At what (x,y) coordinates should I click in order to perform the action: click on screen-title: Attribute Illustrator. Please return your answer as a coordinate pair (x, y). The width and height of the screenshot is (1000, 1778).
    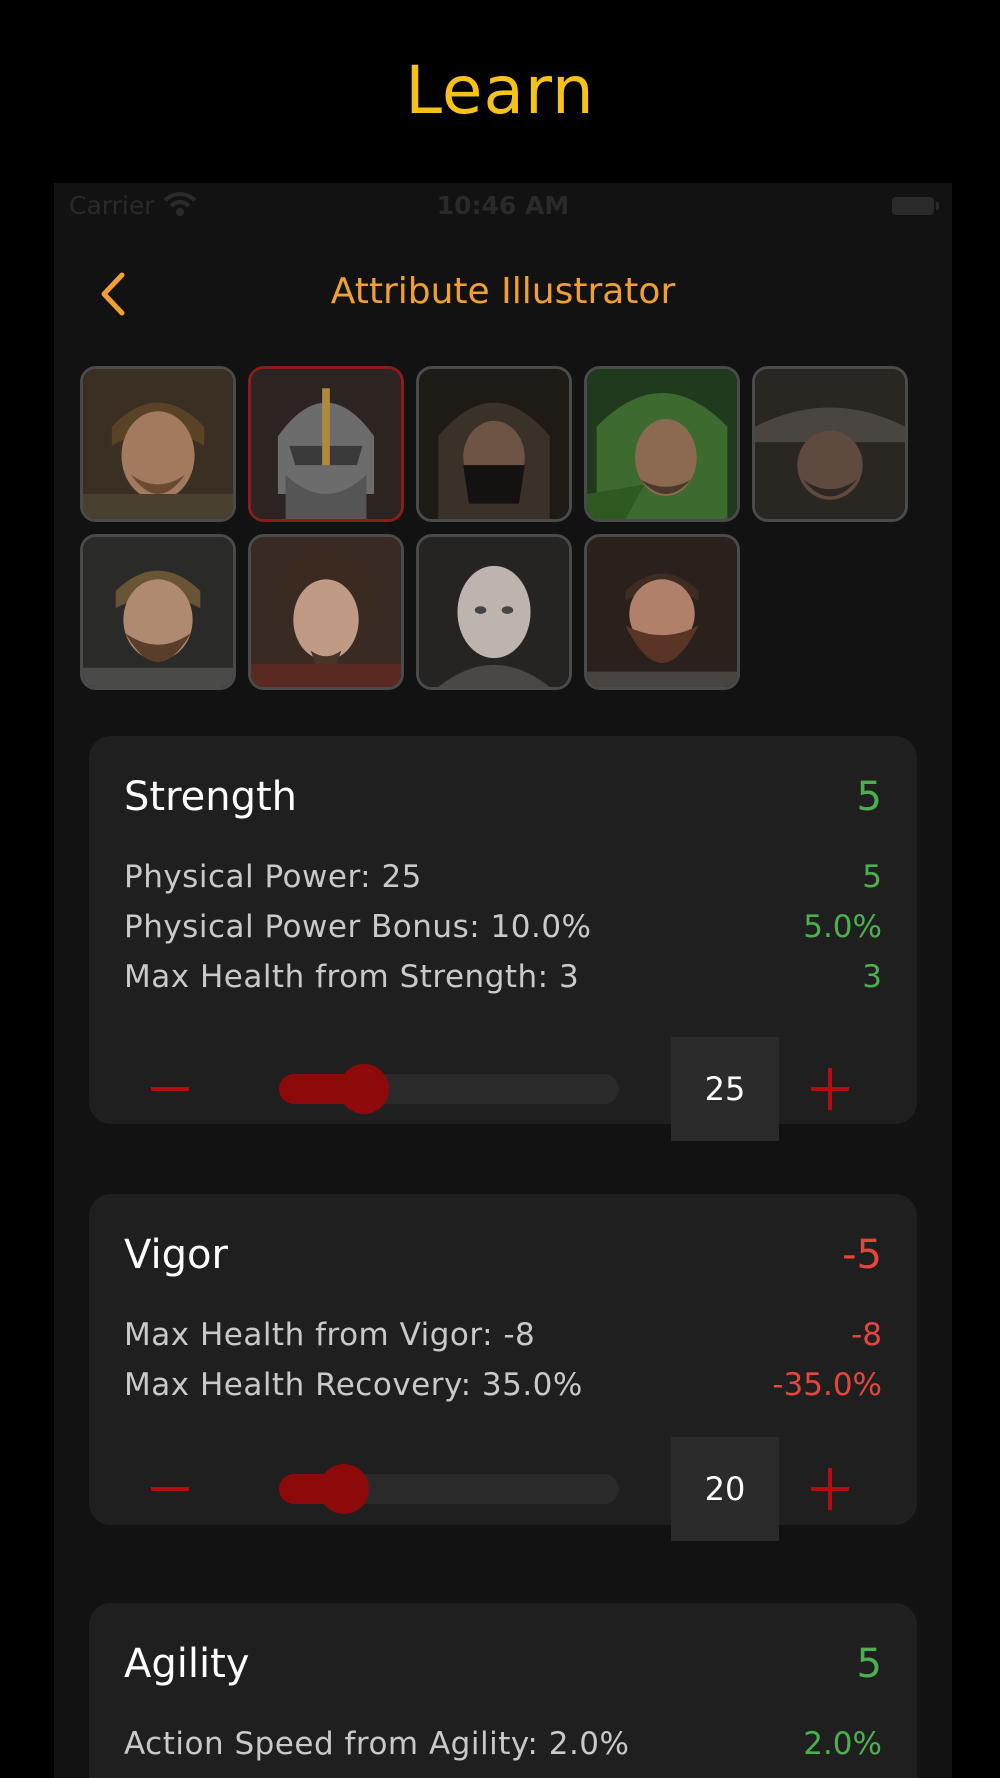
    Looking at the image, I should click on (503, 291).